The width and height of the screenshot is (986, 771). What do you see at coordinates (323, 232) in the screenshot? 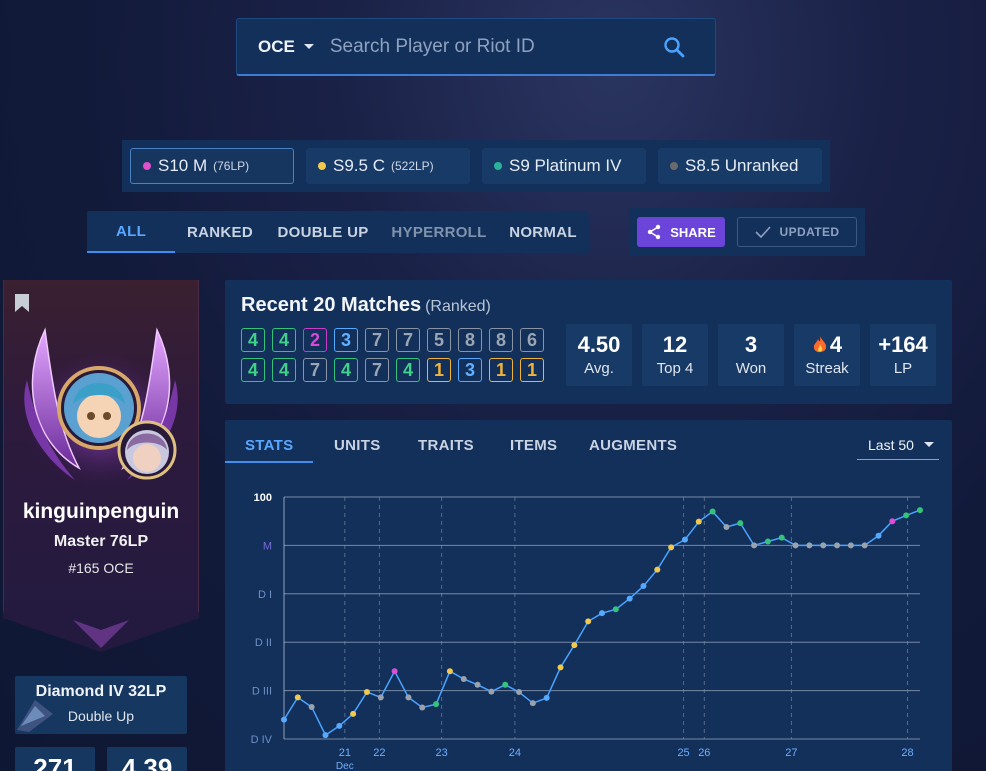
I see `tab-double-up: DOUBLE UP` at bounding box center [323, 232].